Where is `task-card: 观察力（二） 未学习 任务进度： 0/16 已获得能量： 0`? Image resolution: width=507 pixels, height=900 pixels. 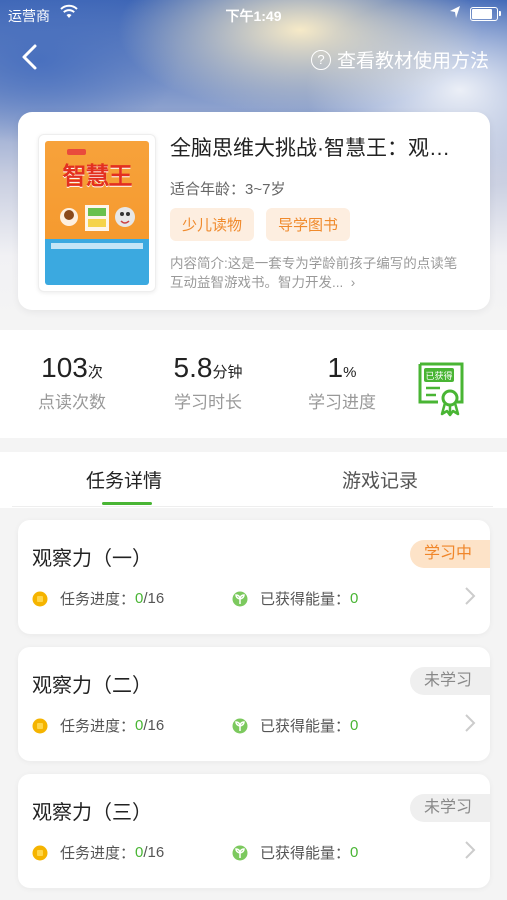 task-card: 观察力（二） 未学习 任务进度： 0/16 已获得能量： 0 is located at coordinates (254, 704).